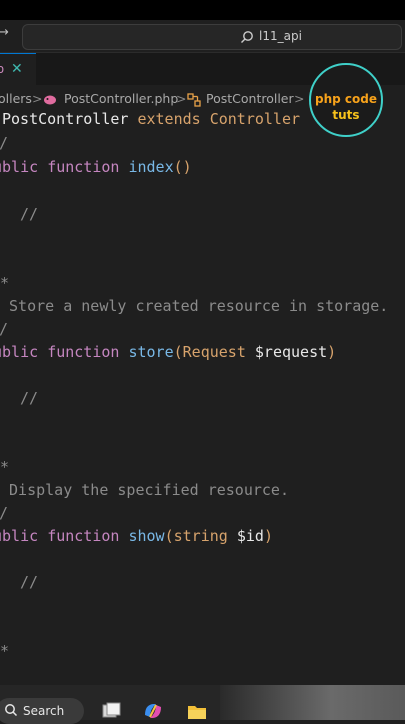  Describe the element at coordinates (245, 536) in the screenshot. I see `param-var: $id` at that location.